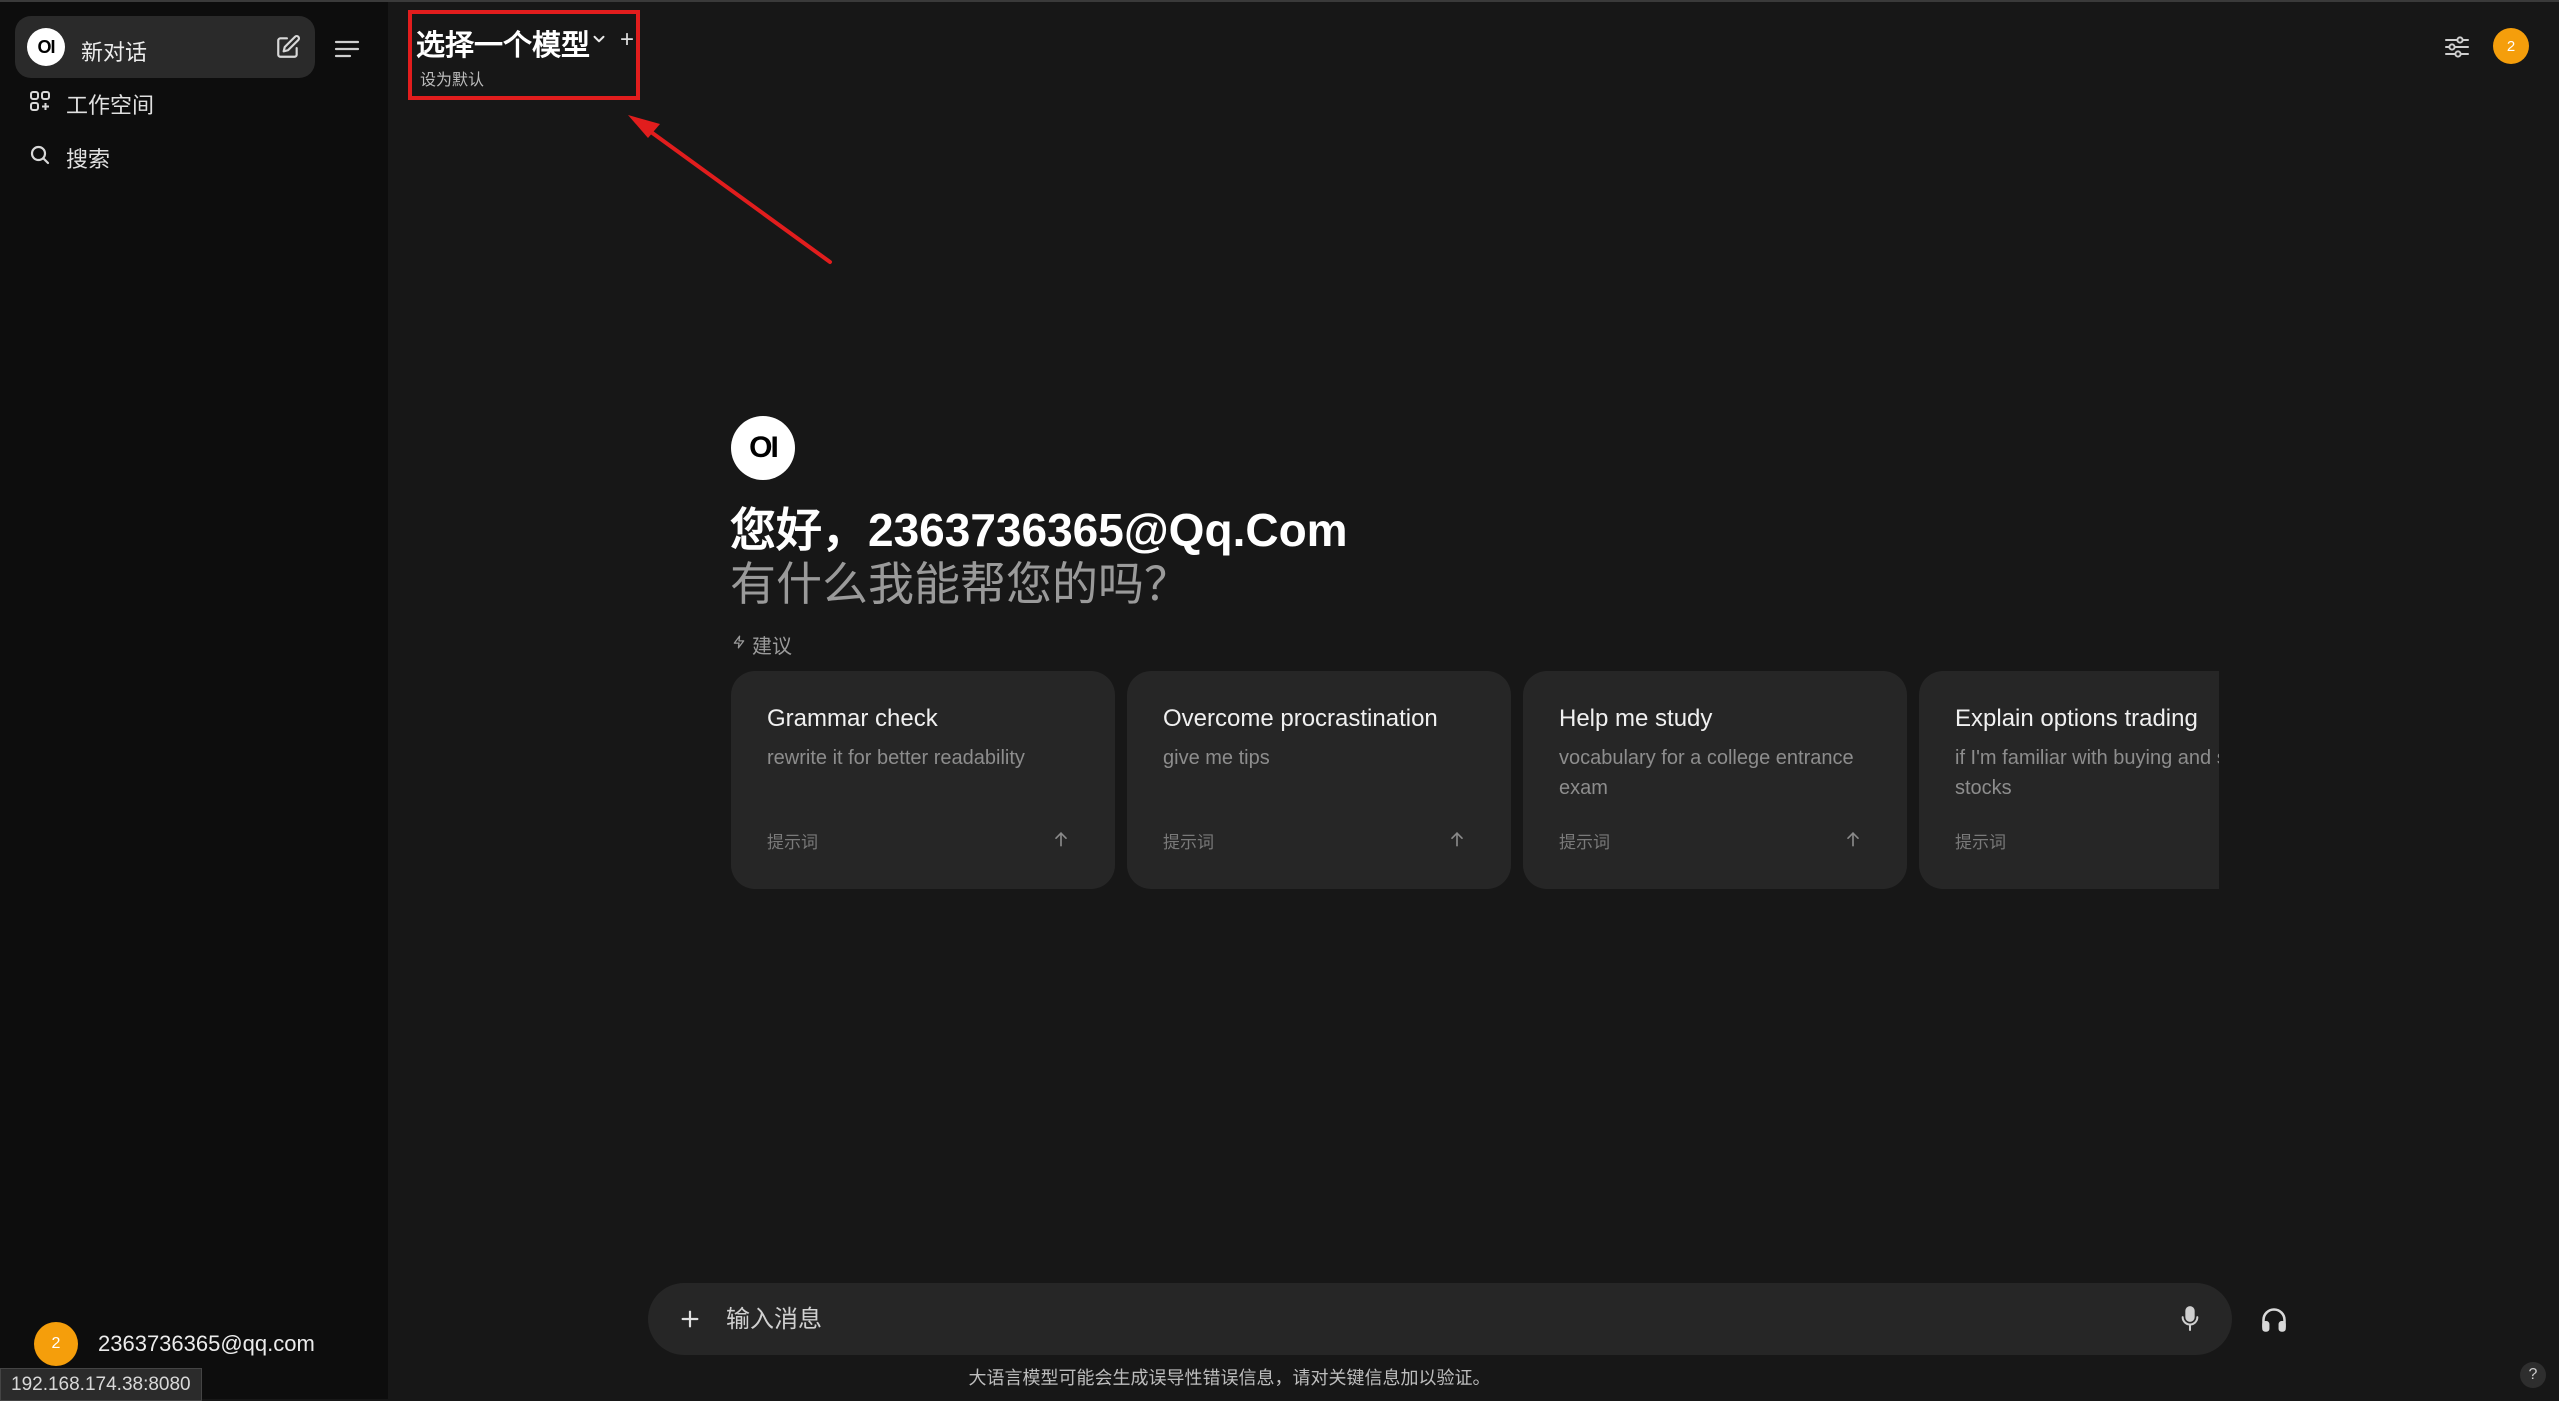  I want to click on suggestion-title: Help me study, so click(1636, 718).